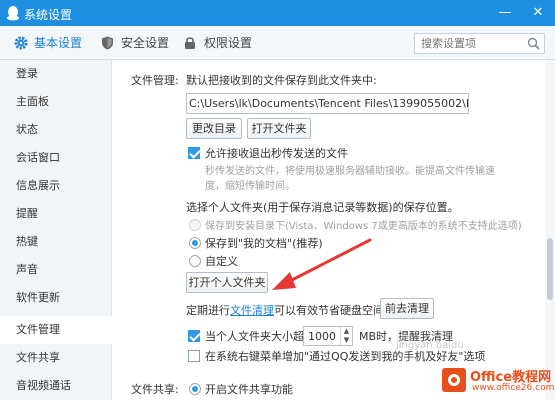 The width and height of the screenshot is (555, 400). I want to click on open-personal-folder-button: 打开个人文件夹, so click(227, 282).